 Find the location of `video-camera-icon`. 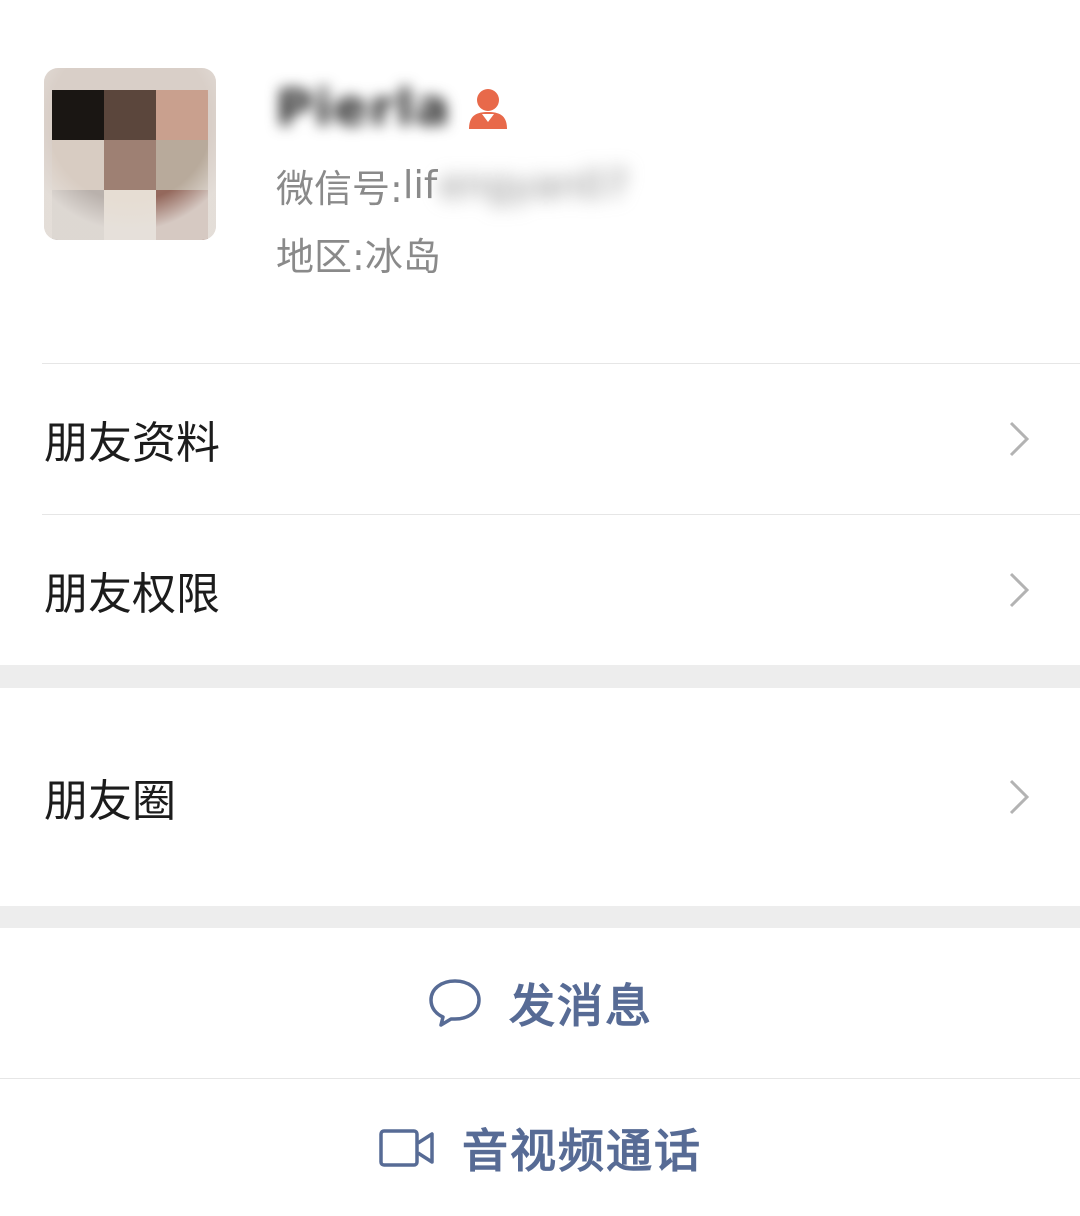

video-camera-icon is located at coordinates (406, 1147).